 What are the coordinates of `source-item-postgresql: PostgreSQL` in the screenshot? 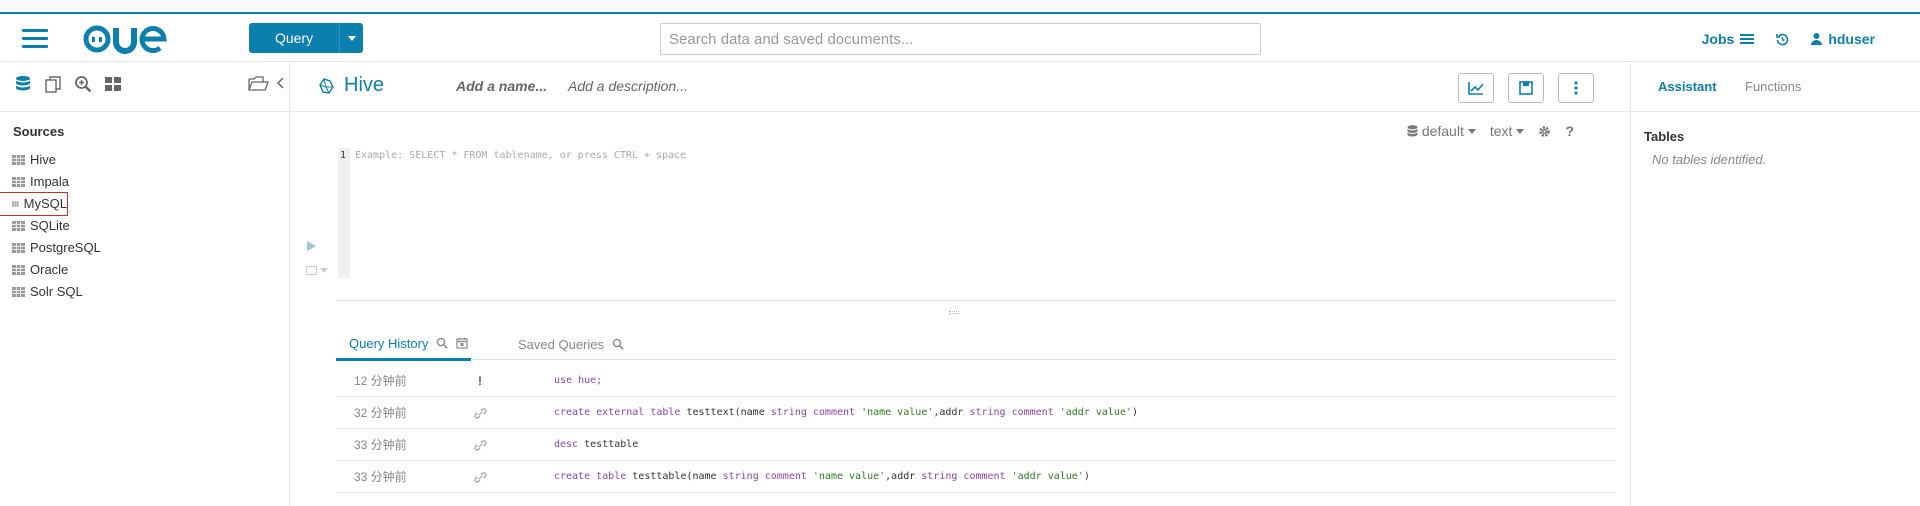 It's located at (56, 248).